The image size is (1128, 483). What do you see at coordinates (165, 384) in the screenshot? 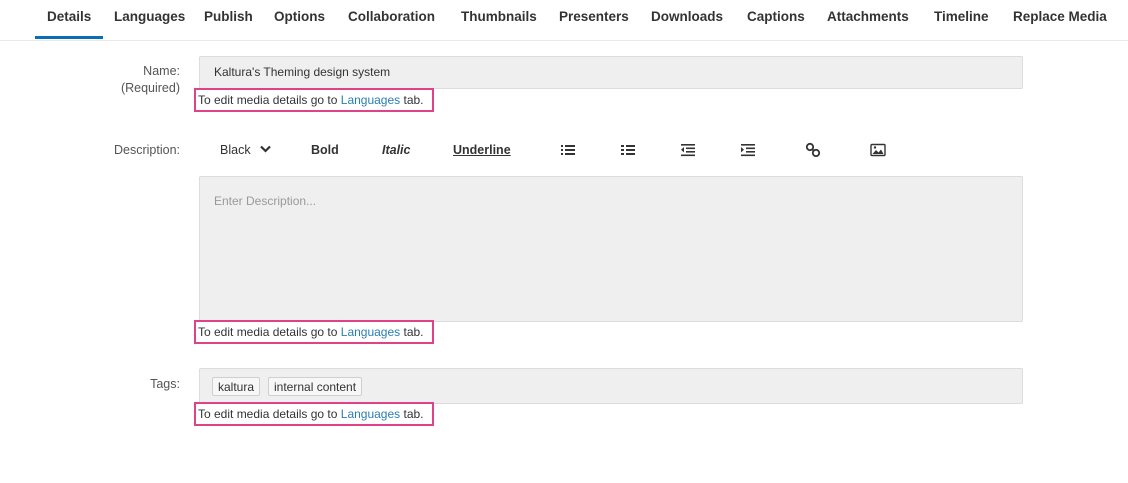
I see `tags-label: Tags:` at bounding box center [165, 384].